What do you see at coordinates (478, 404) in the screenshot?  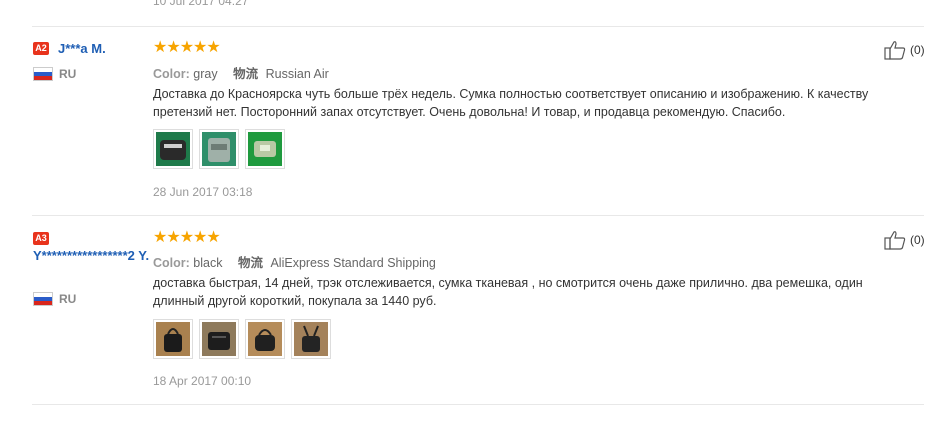 I see `review-divider` at bounding box center [478, 404].